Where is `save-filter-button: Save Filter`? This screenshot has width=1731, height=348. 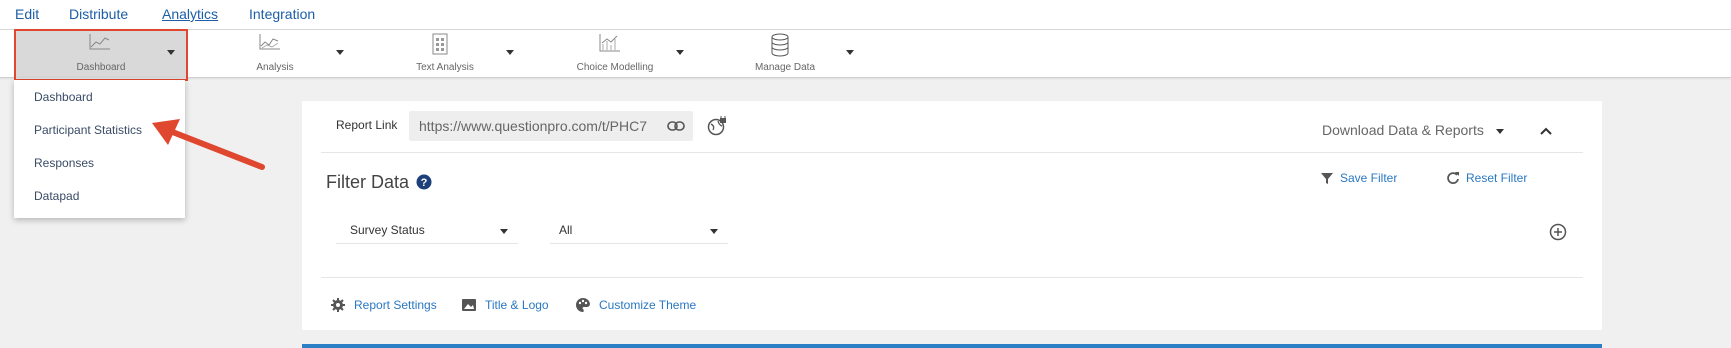
save-filter-button: Save Filter is located at coordinates (1359, 178).